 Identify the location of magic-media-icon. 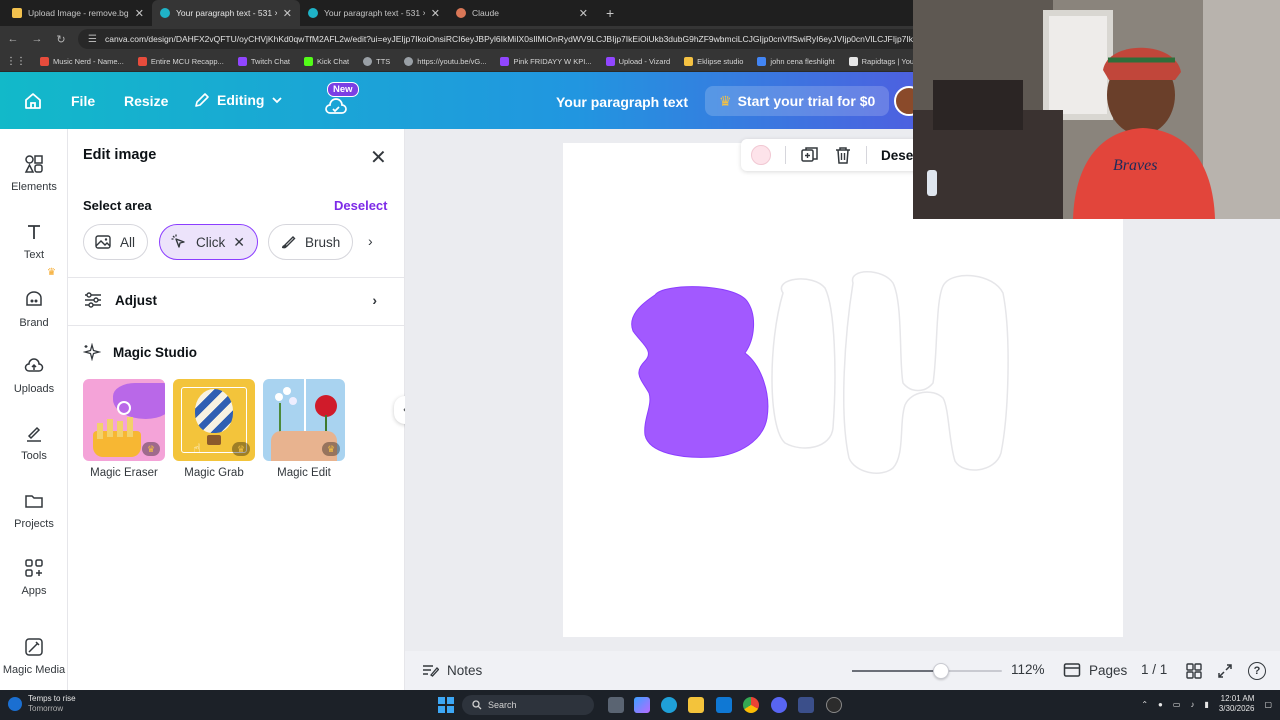
(34, 647).